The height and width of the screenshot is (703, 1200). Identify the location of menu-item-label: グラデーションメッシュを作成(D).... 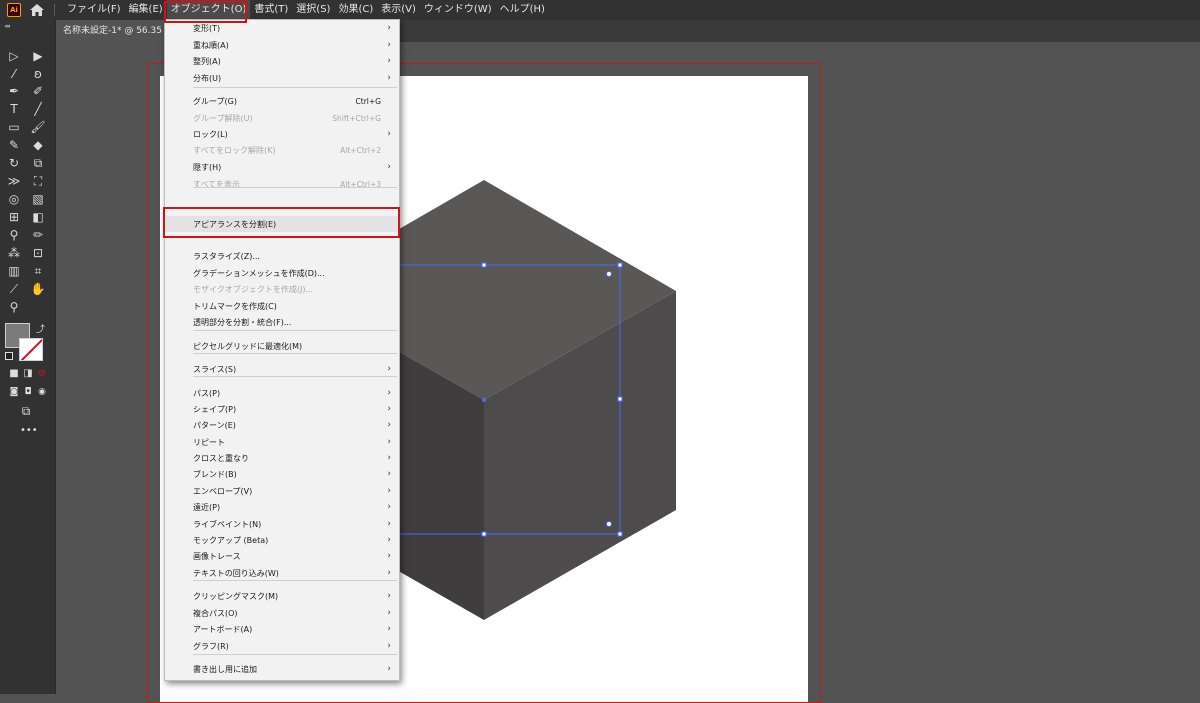
(259, 273).